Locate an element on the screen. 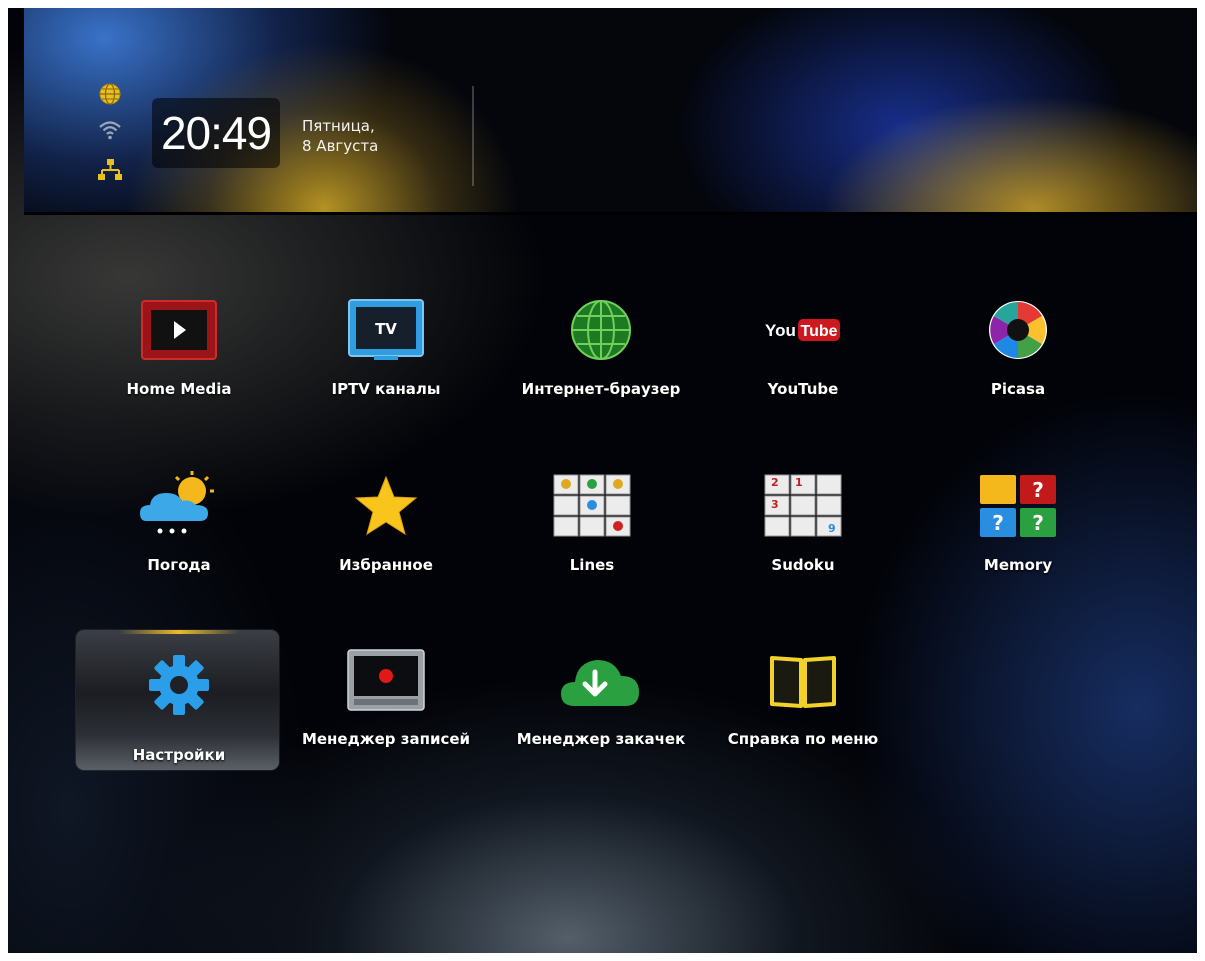 This screenshot has width=1205, height=961. youtube-icon: You Tube is located at coordinates (803, 330).